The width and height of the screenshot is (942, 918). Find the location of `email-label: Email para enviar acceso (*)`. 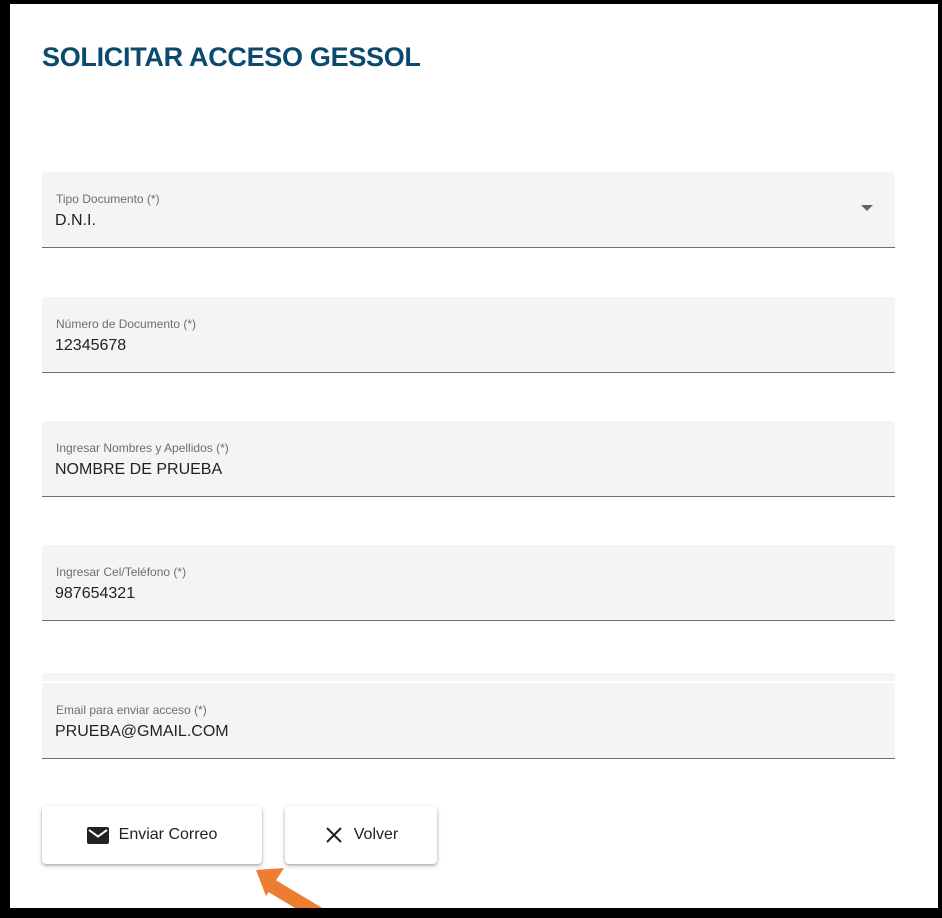

email-label: Email para enviar acceso (*) is located at coordinates (131, 710).